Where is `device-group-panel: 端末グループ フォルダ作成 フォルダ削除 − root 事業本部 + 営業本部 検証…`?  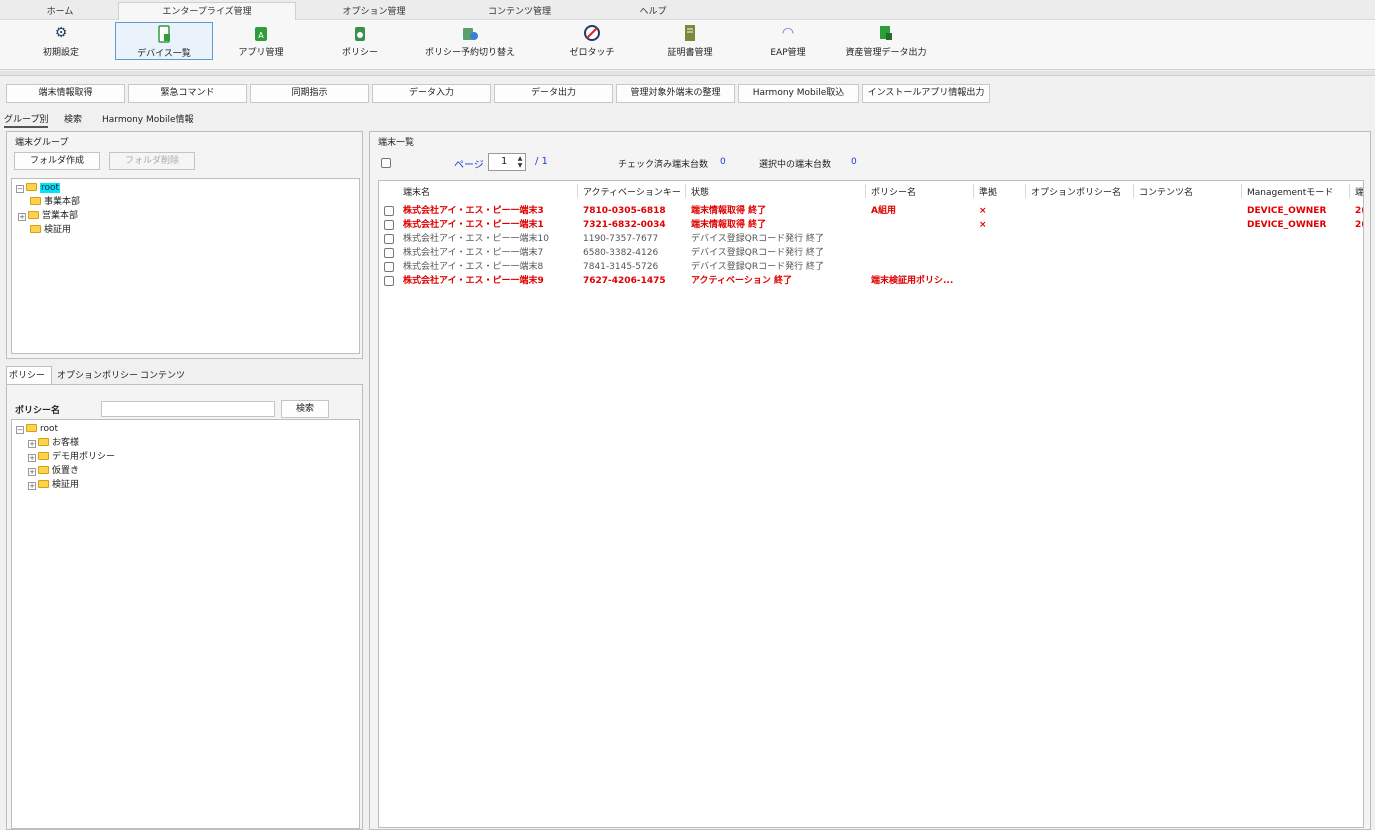 device-group-panel: 端末グループ フォルダ作成 フォルダ削除 − root 事業本部 + 営業本部 検証… is located at coordinates (184, 245).